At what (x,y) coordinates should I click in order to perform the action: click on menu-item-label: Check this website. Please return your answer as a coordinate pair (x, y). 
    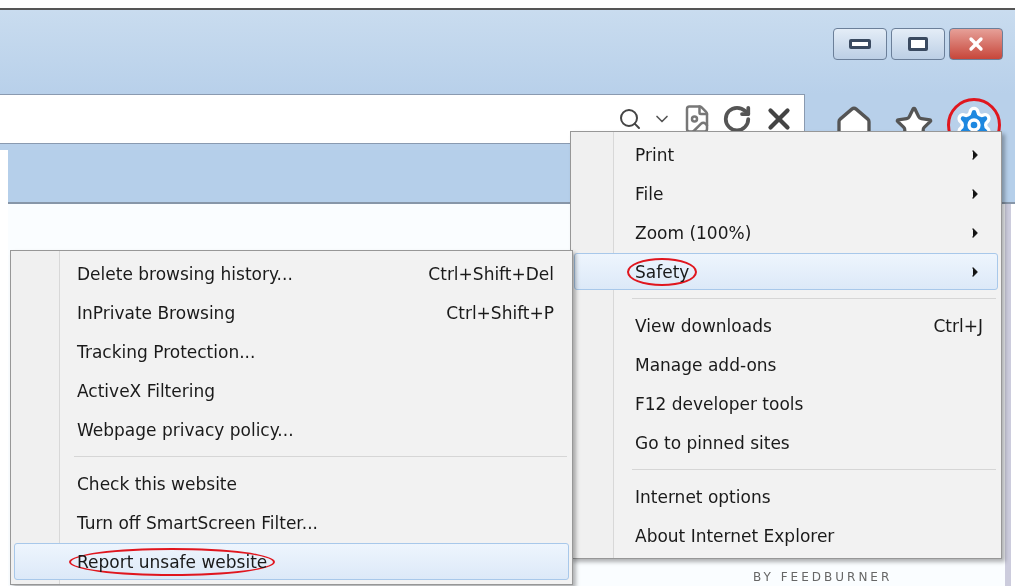
    Looking at the image, I should click on (157, 484).